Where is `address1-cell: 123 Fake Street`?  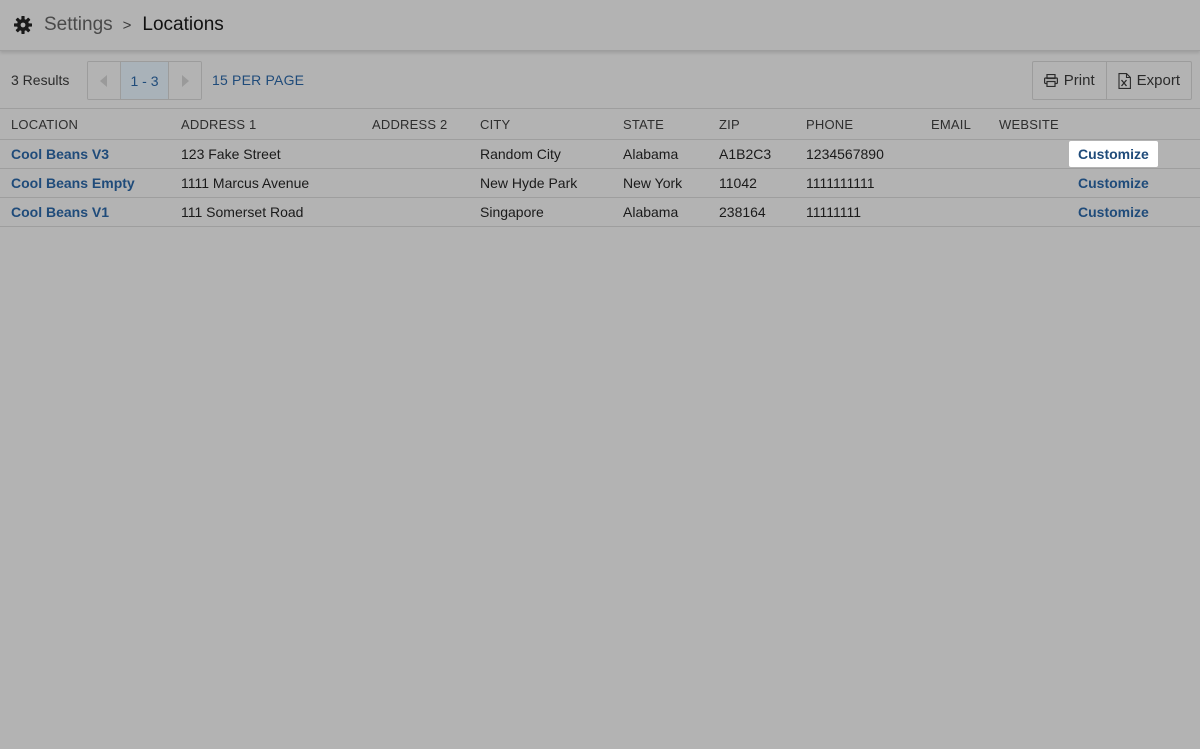
address1-cell: 123 Fake Street is located at coordinates (265, 154).